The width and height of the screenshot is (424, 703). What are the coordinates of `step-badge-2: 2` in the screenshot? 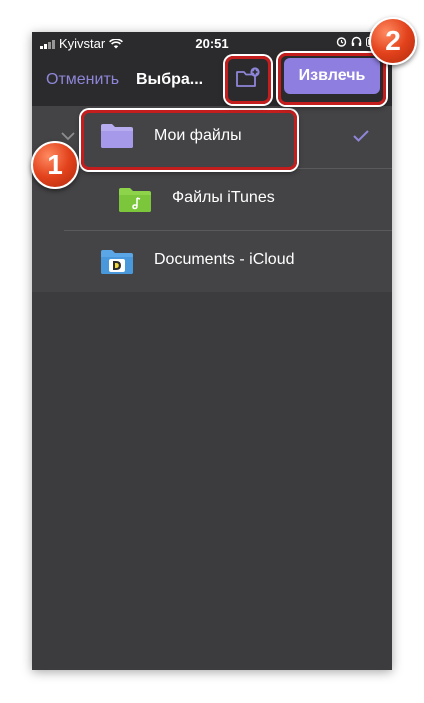 It's located at (393, 41).